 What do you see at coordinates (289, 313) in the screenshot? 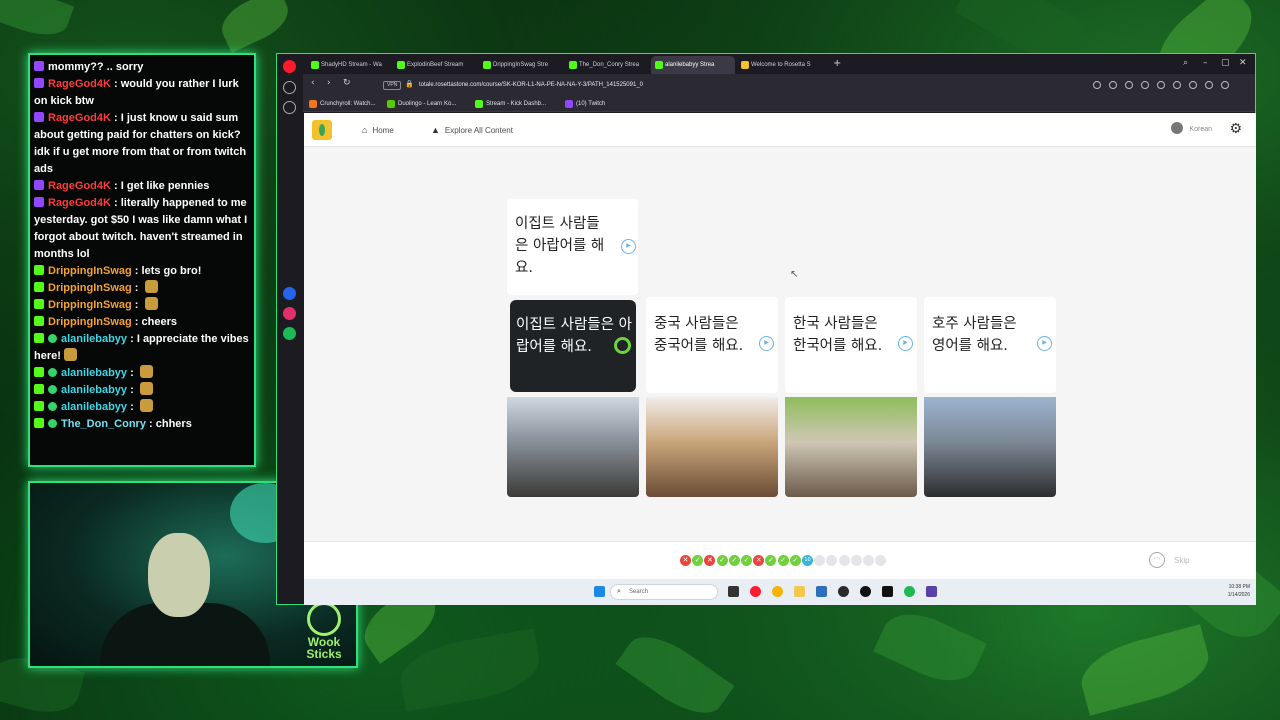
I see `instagram-icon` at bounding box center [289, 313].